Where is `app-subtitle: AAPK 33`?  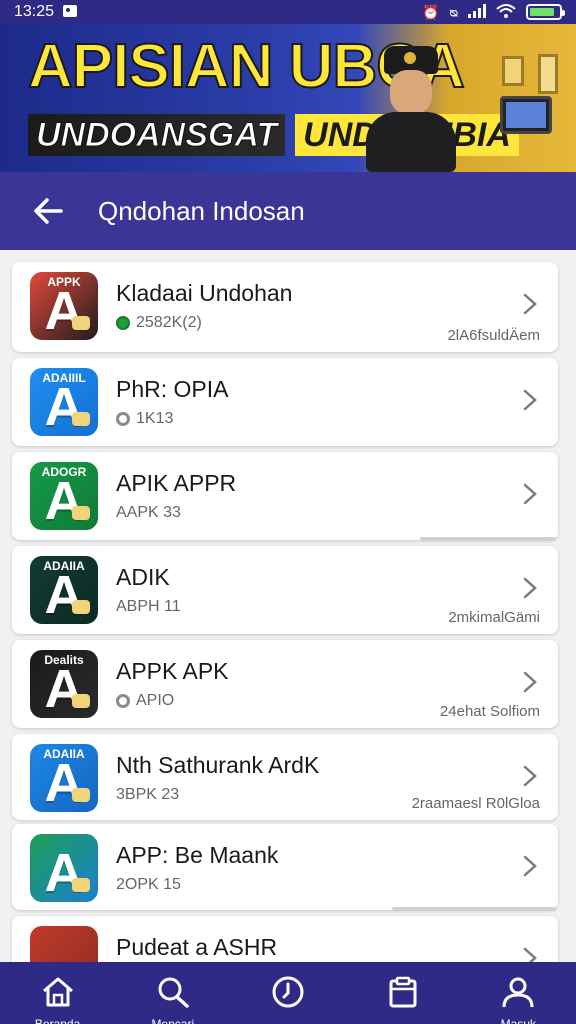
app-subtitle: AAPK 33 is located at coordinates (148, 513).